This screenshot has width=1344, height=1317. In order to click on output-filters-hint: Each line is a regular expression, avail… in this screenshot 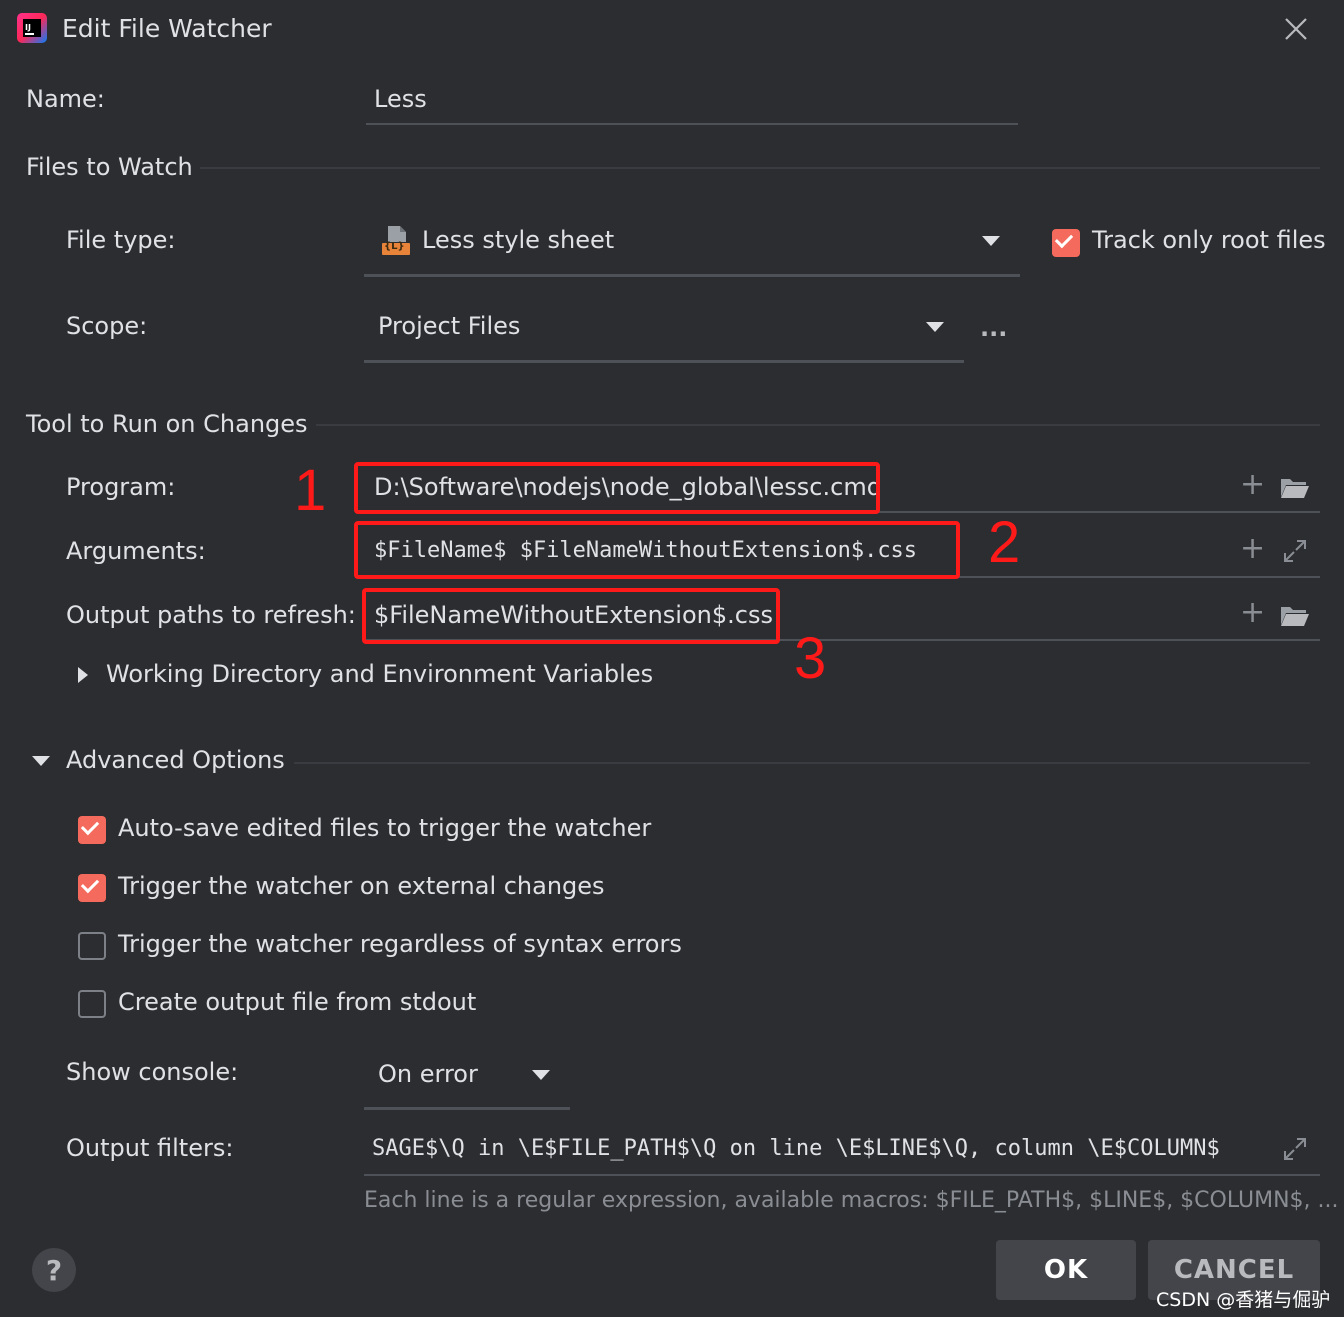, I will do `click(851, 1200)`.